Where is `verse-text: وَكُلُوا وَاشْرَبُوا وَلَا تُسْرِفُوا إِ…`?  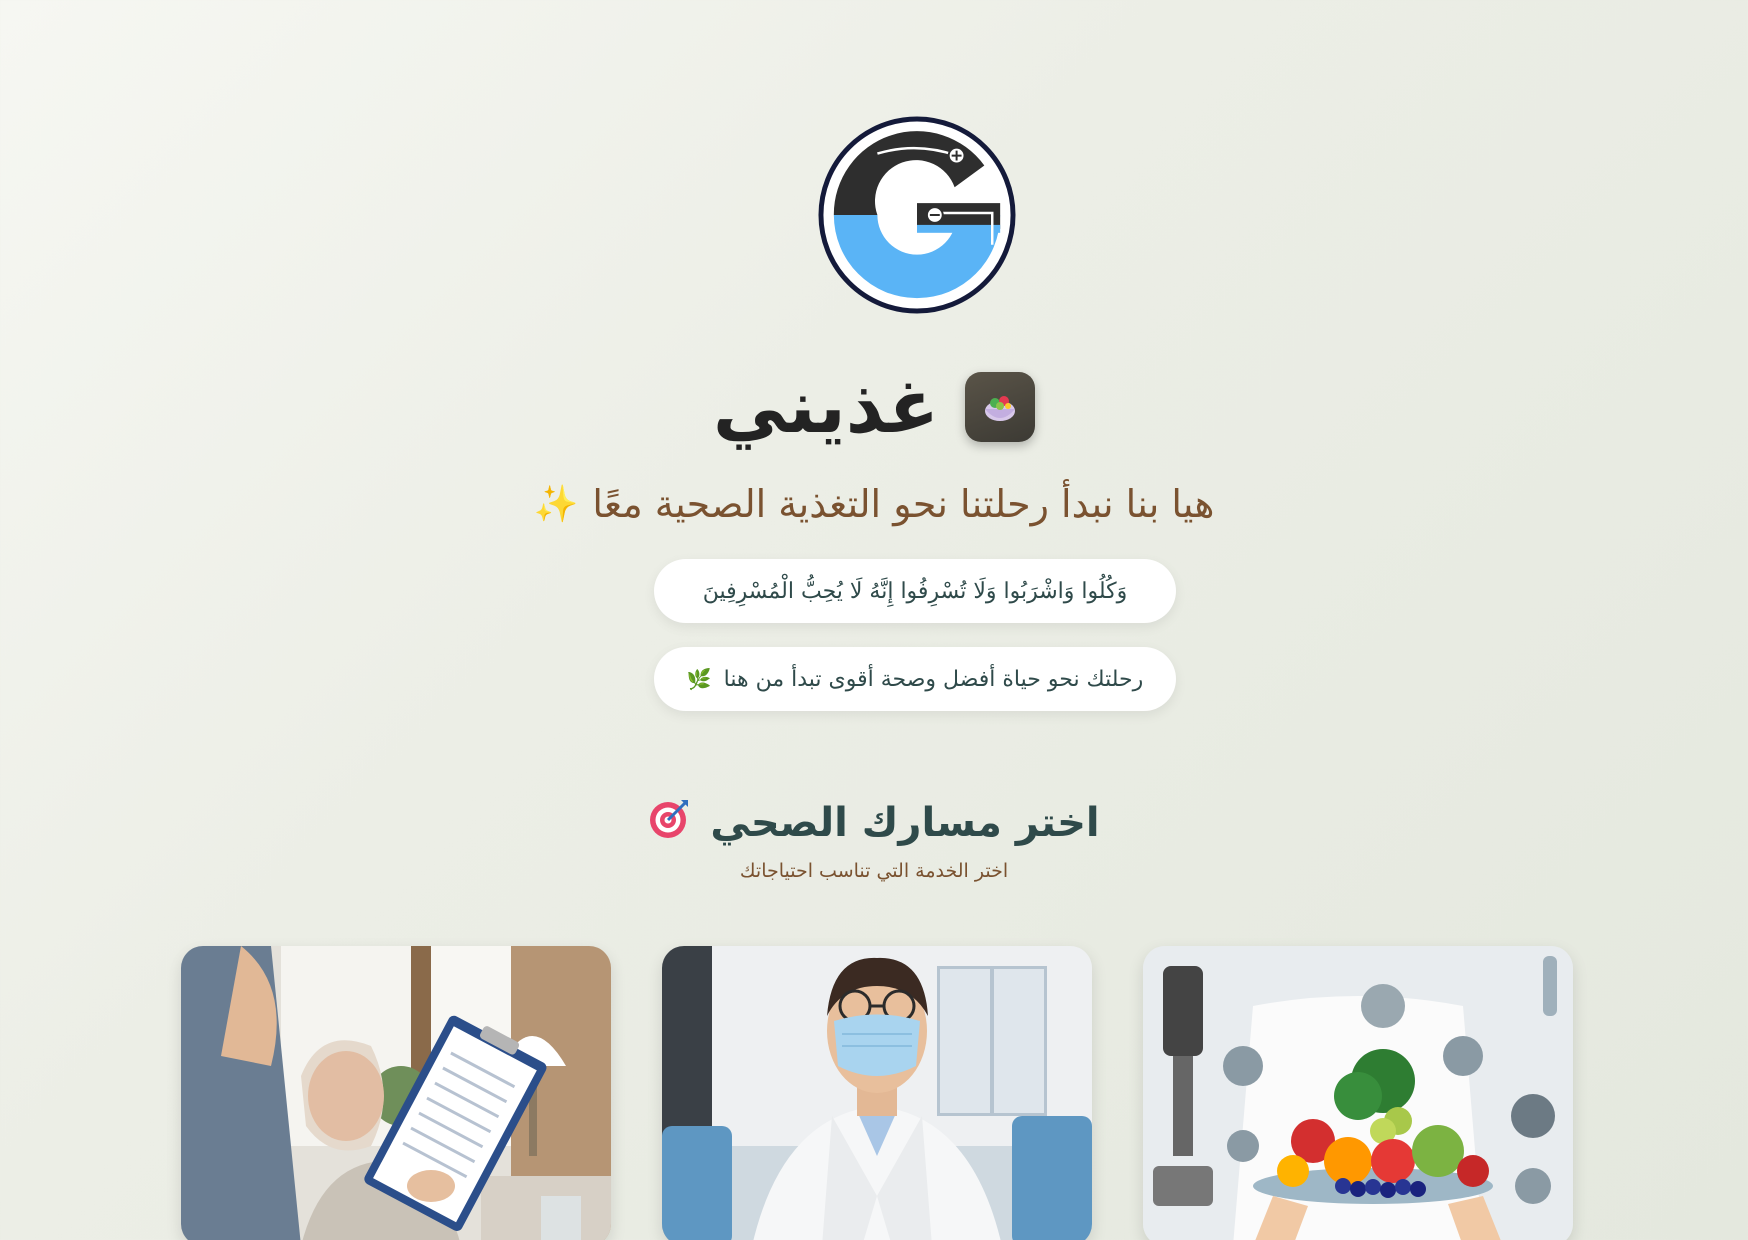 verse-text: وَكُلُوا وَاشْرَبُوا وَلَا تُسْرِفُوا إِ… is located at coordinates (915, 591).